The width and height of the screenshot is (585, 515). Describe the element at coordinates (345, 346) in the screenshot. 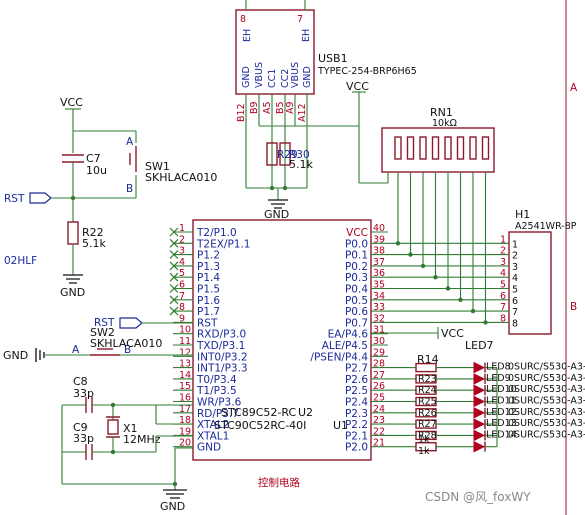

I see `mcu-pin-name-right: ALE/P4.5` at that location.